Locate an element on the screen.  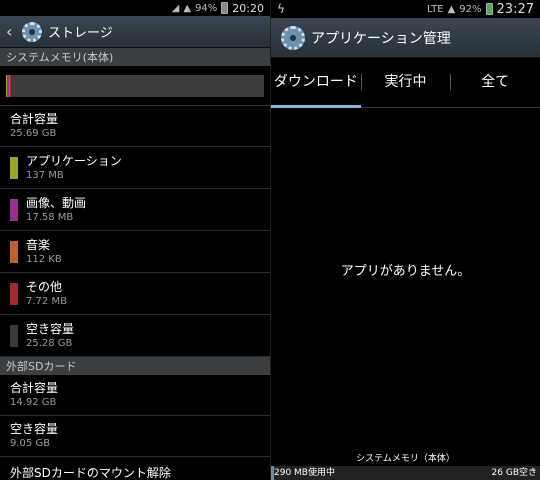
category-label: アプリケーション is located at coordinates (74, 160).